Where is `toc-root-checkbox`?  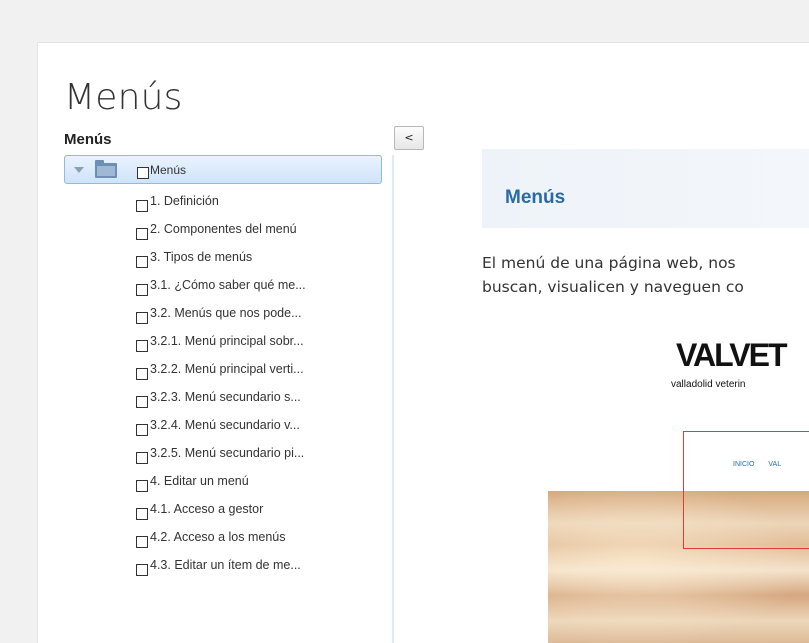
toc-root-checkbox is located at coordinates (143, 173).